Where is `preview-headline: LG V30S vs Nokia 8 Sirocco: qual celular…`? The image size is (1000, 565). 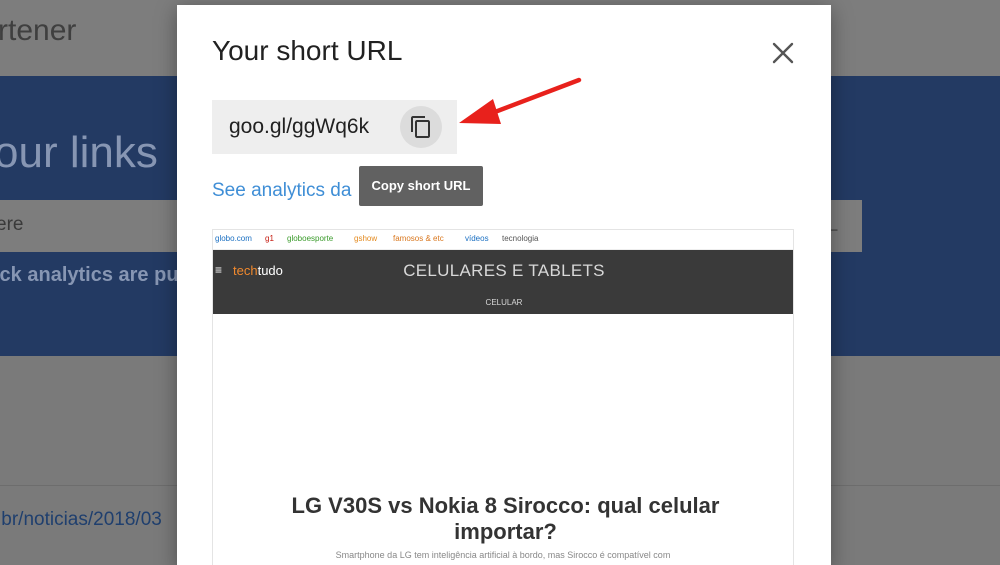
preview-headline: LG V30S vs Nokia 8 Sirocco: qual celular… is located at coordinates (505, 518).